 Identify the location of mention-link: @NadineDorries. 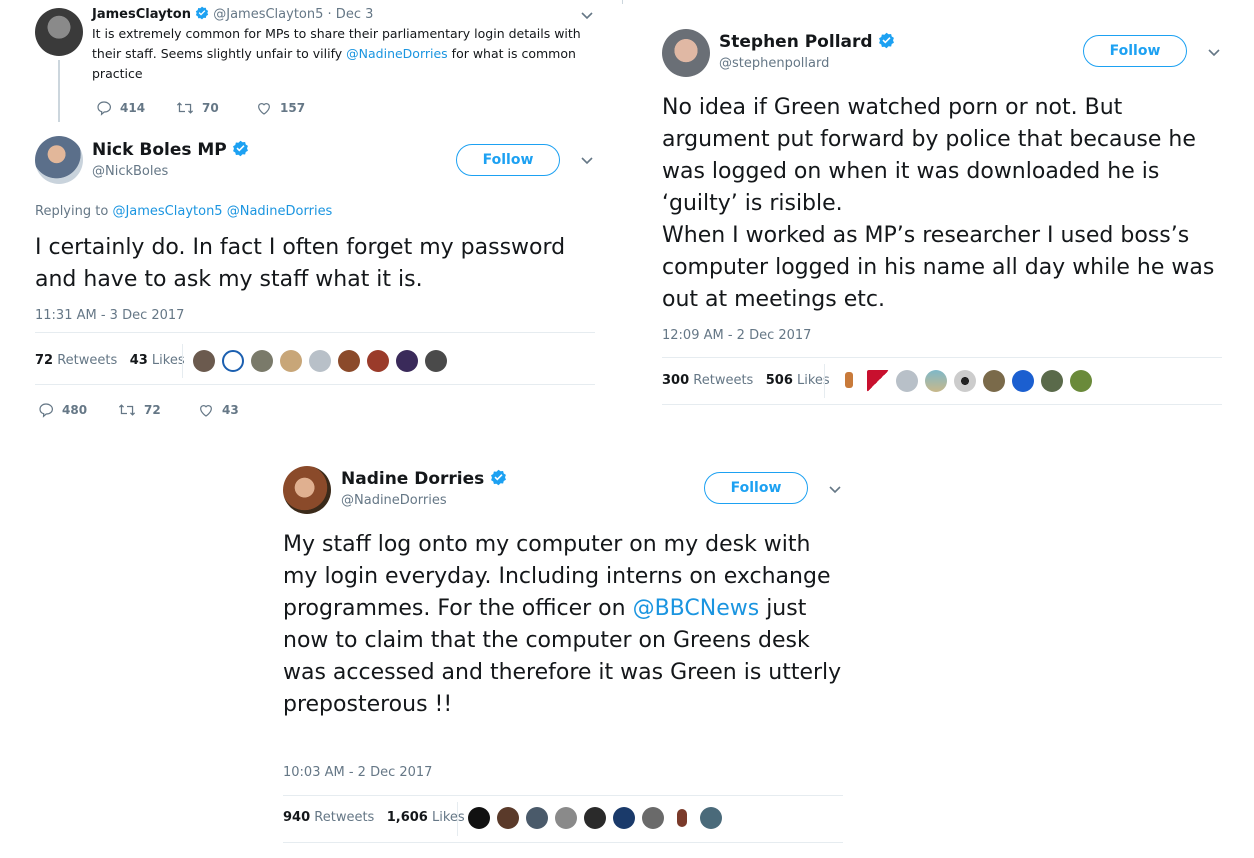
(397, 53).